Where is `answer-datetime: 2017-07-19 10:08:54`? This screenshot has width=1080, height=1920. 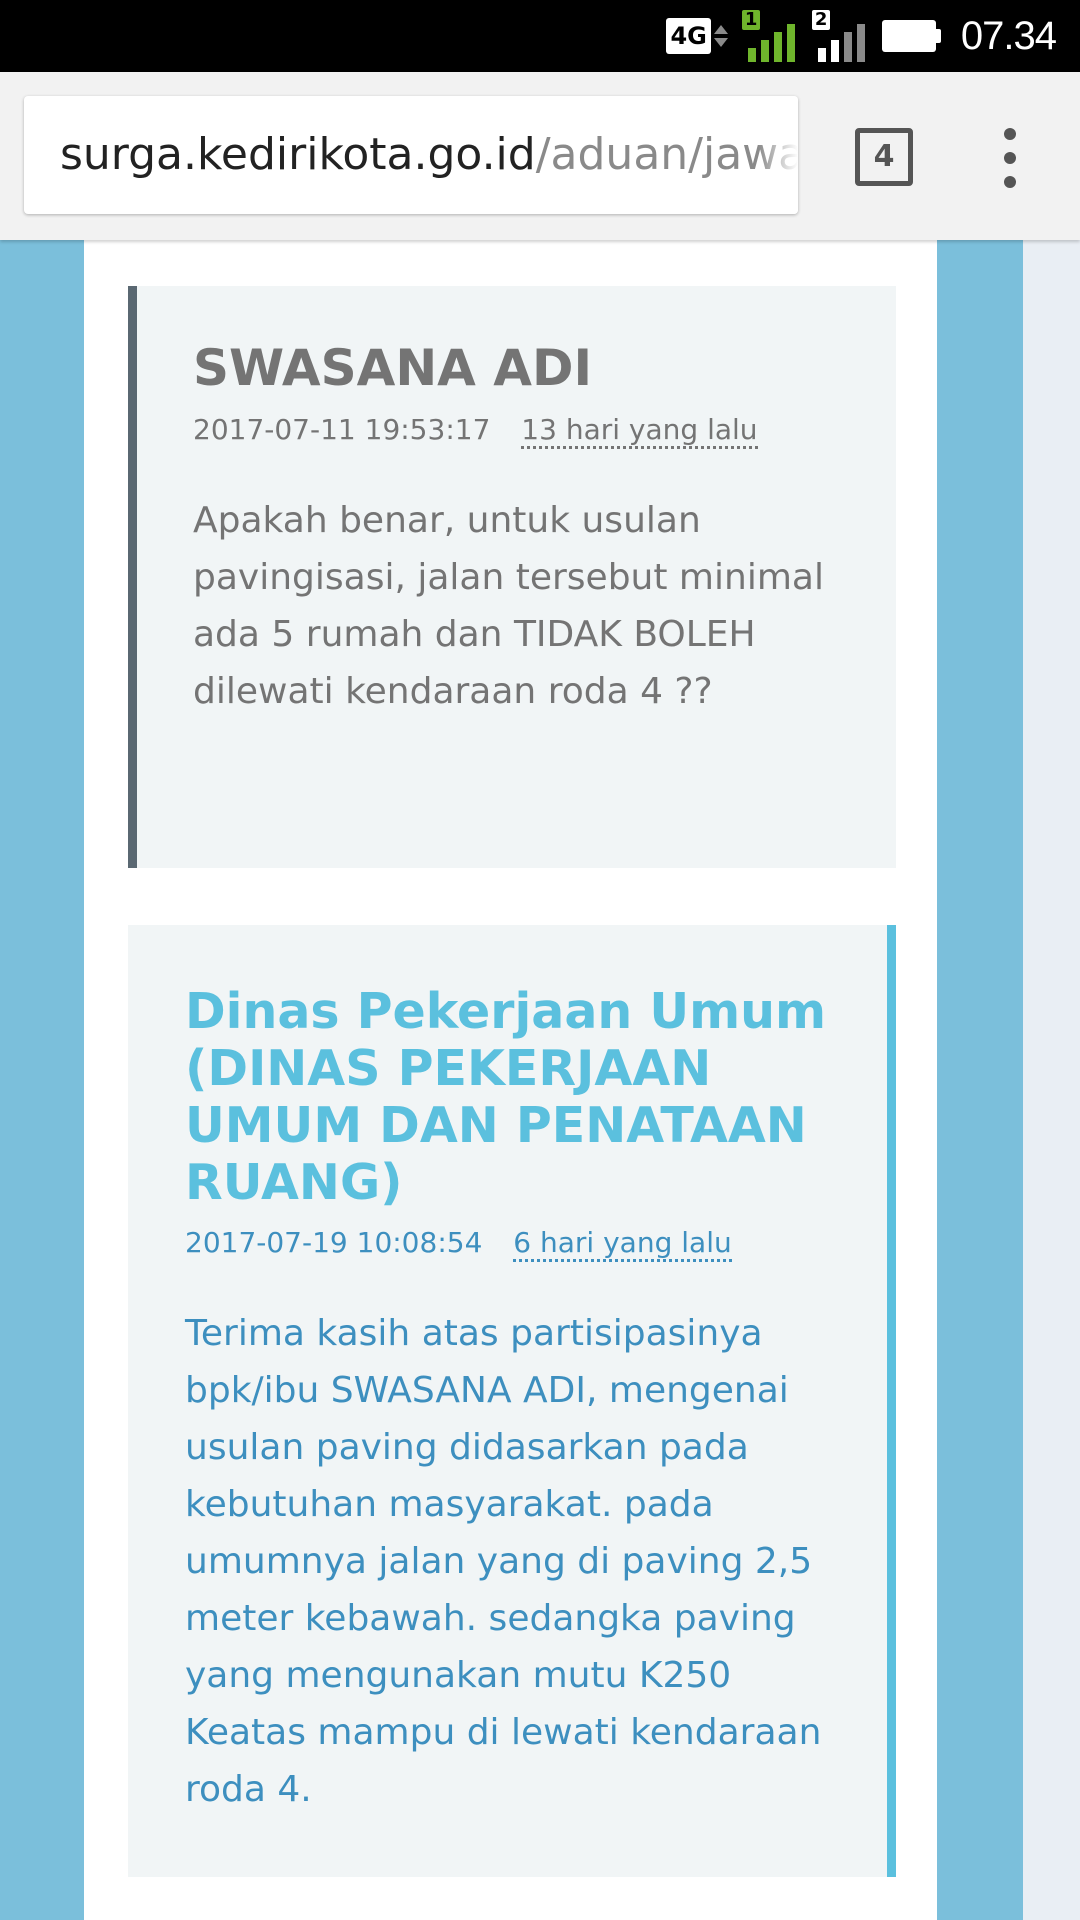
answer-datetime: 2017-07-19 10:08:54 is located at coordinates (334, 1242).